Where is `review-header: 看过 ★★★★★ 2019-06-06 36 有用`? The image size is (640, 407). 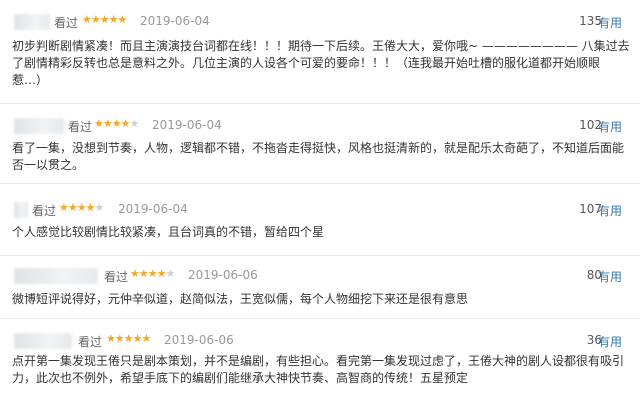 review-header: 看过 ★★★★★ 2019-06-06 36 有用 is located at coordinates (323, 341).